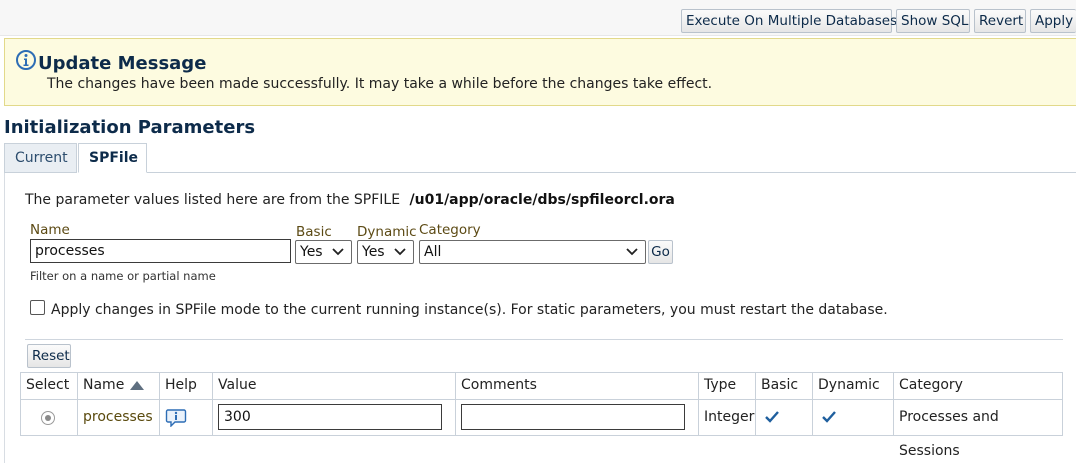 The width and height of the screenshot is (1076, 468). Describe the element at coordinates (577, 386) in the screenshot. I see `column-header-comments: Comments` at that location.